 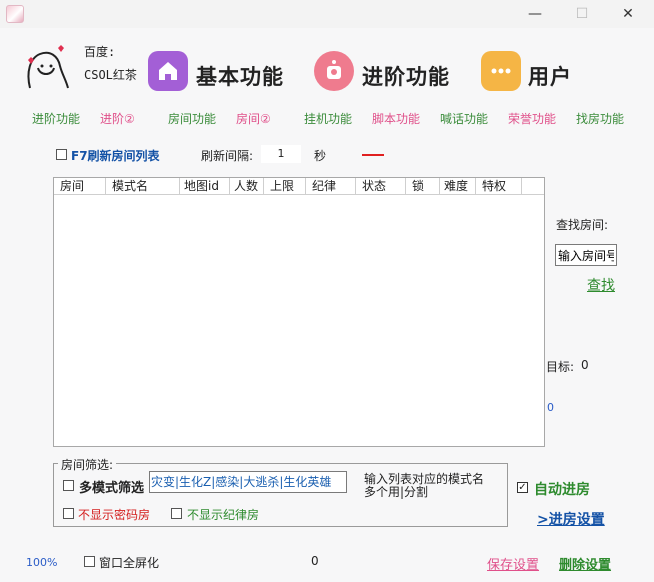 I want to click on col-room: 房间, so click(x=80, y=186).